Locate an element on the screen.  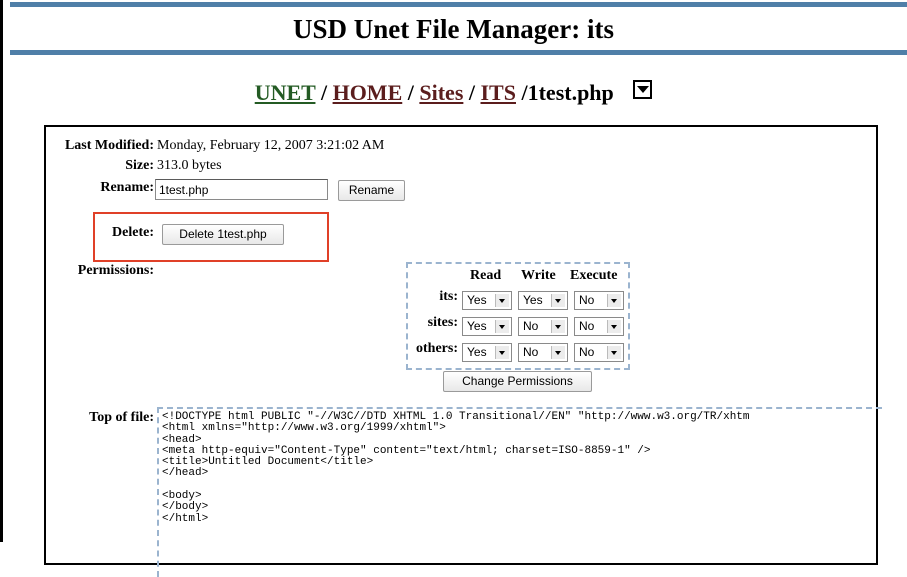
breadcrumb: UNET / HOME / Sites / ITS /1test.php is located at coordinates (453, 93).